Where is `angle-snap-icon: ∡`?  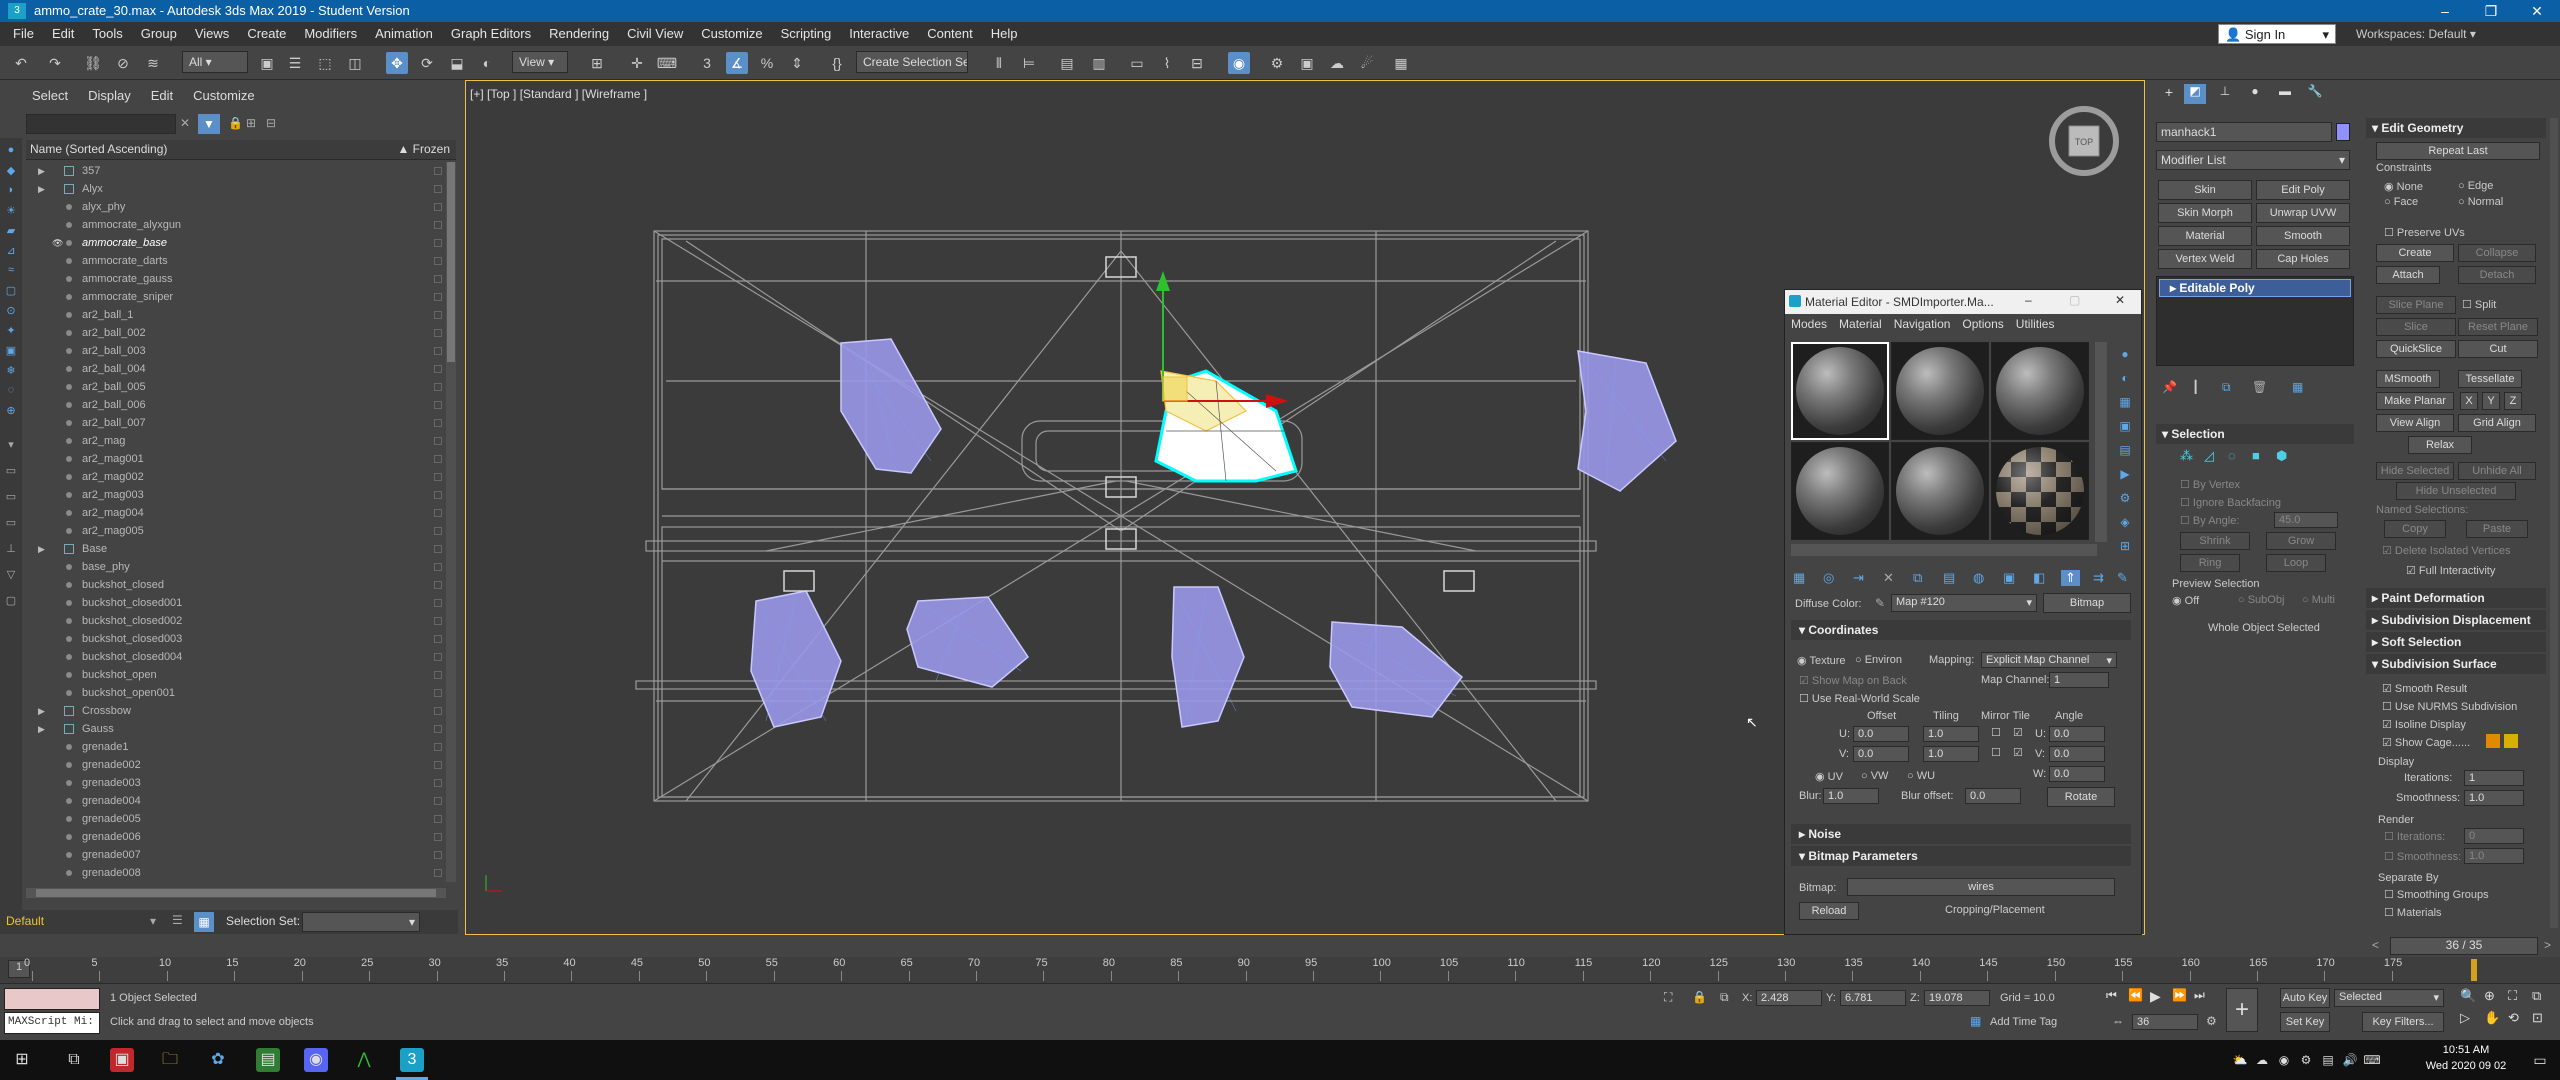 angle-snap-icon: ∡ is located at coordinates (737, 63).